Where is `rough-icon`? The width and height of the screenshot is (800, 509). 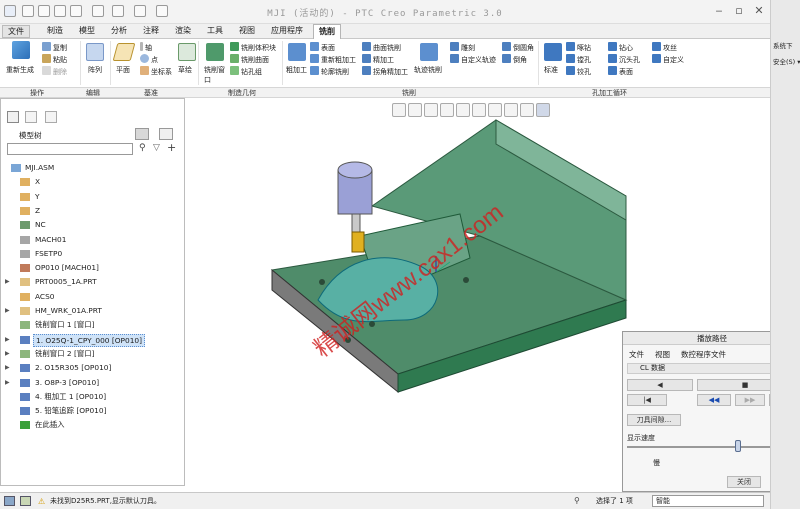
rough-icon is located at coordinates (297, 52).